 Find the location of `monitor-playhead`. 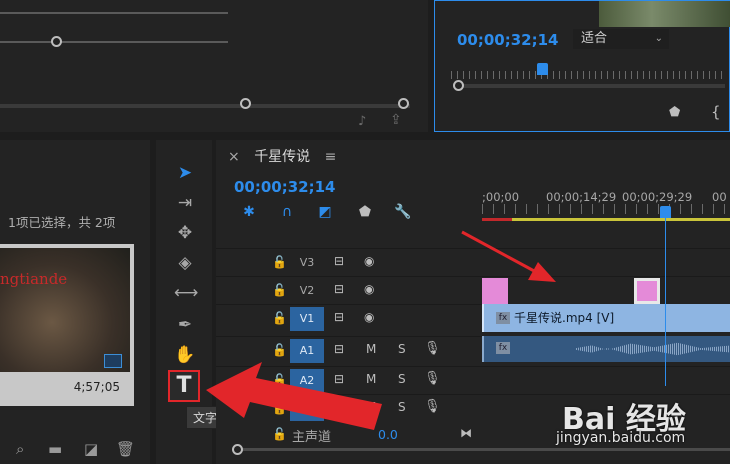

monitor-playhead is located at coordinates (542, 69).